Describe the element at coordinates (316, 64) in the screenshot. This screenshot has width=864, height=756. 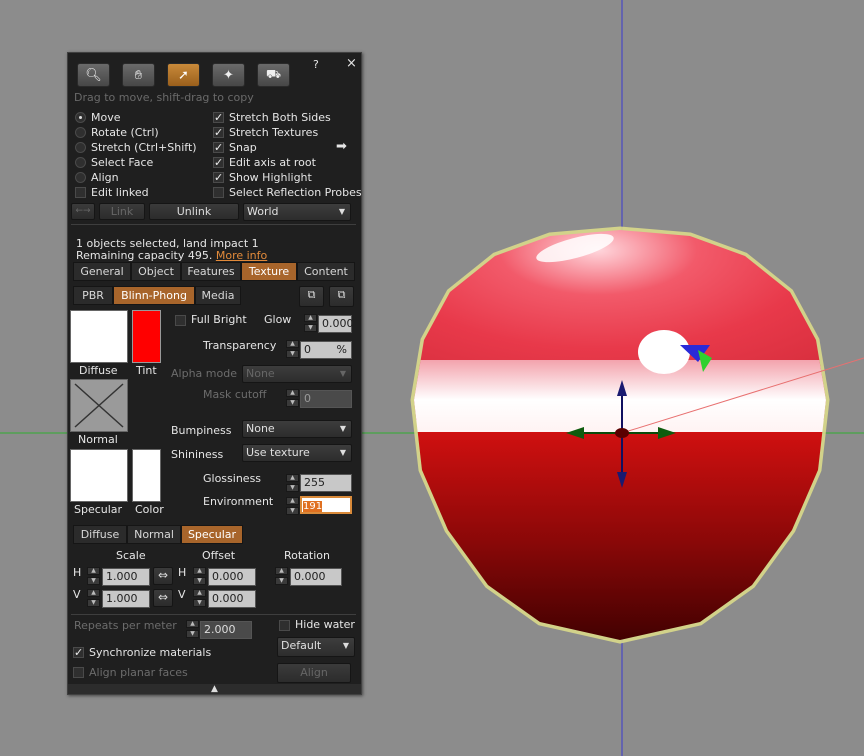
I see `help-button: ?` at that location.